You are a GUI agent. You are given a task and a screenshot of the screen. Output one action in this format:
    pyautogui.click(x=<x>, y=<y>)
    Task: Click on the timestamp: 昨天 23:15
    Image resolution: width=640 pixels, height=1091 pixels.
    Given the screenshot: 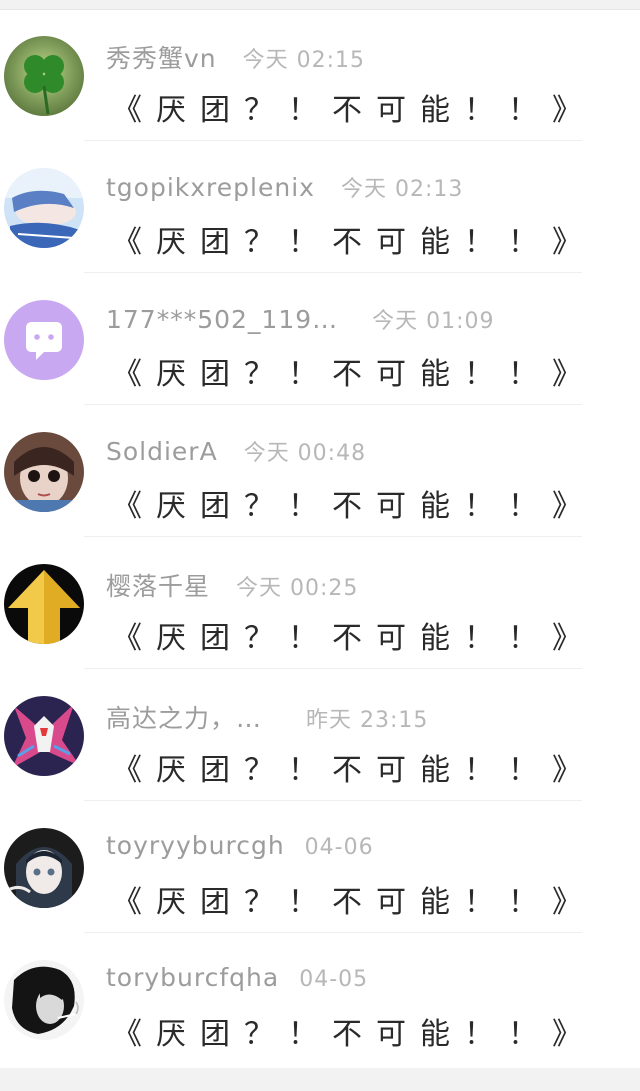 What is the action you would take?
    pyautogui.click(x=367, y=720)
    